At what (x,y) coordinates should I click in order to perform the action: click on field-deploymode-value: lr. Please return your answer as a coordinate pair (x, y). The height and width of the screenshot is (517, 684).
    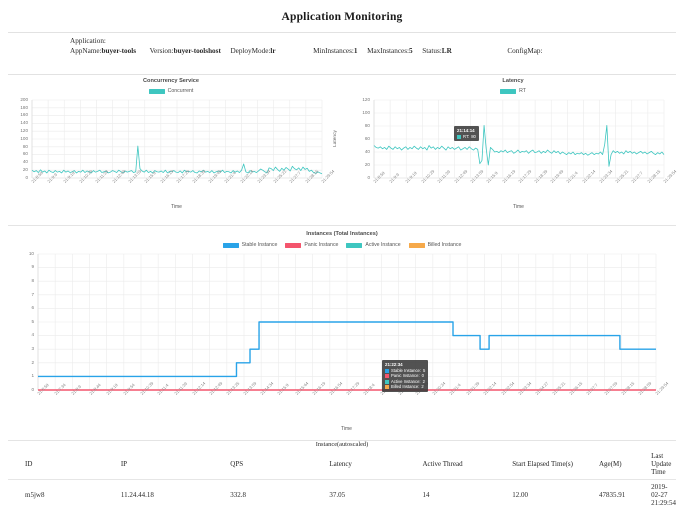
    Looking at the image, I should click on (273, 51).